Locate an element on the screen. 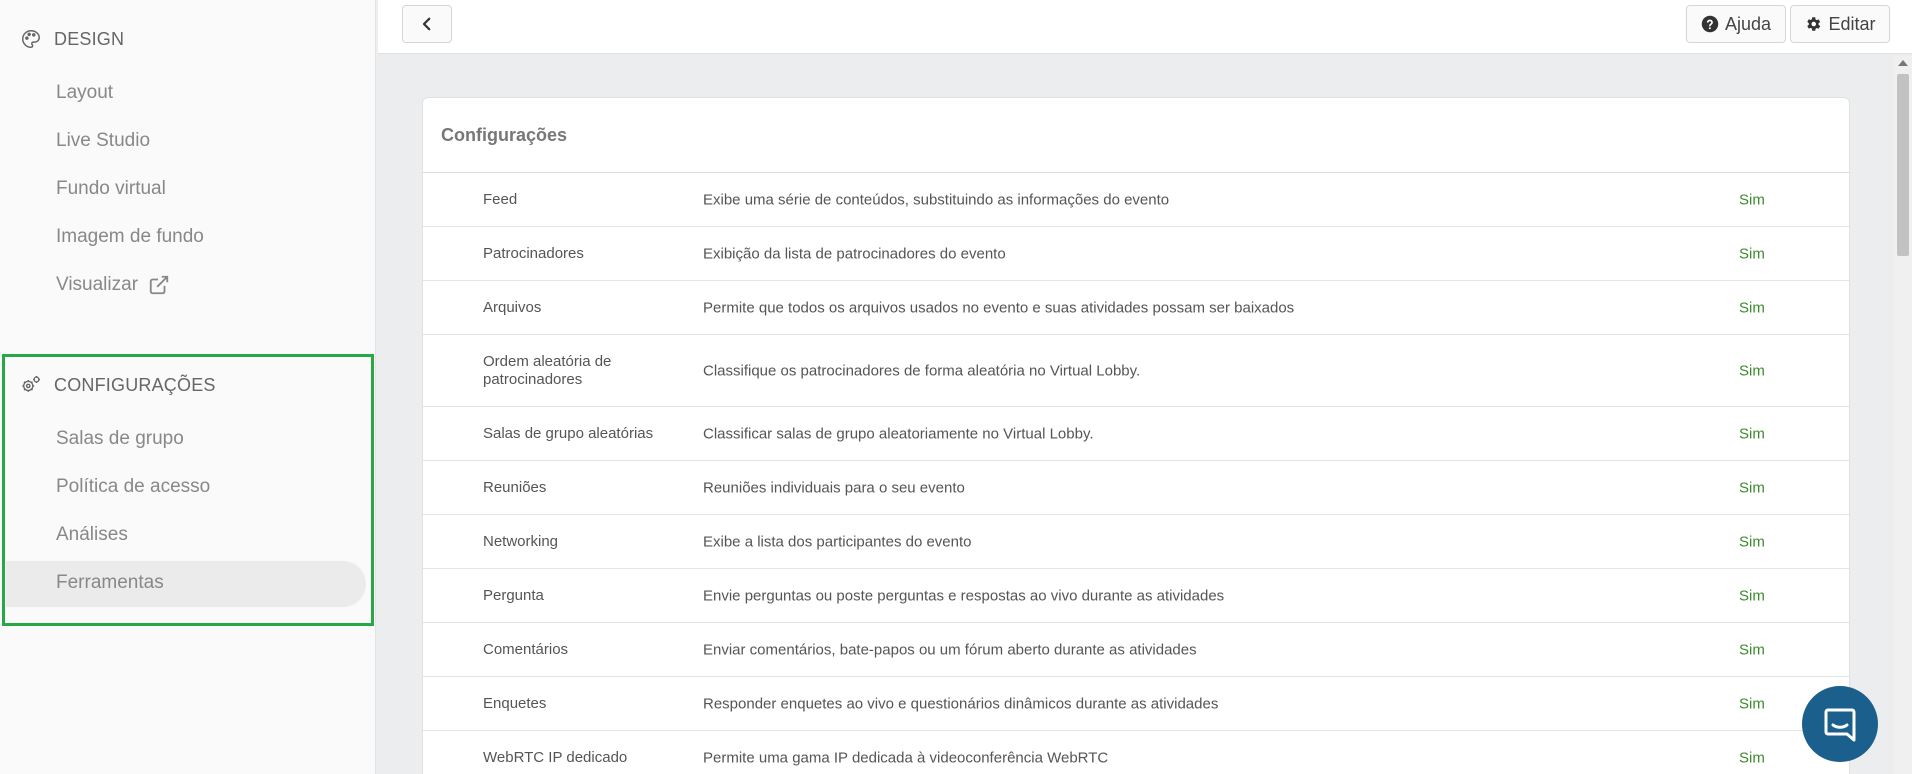  help-button: Ajuda is located at coordinates (1736, 24).